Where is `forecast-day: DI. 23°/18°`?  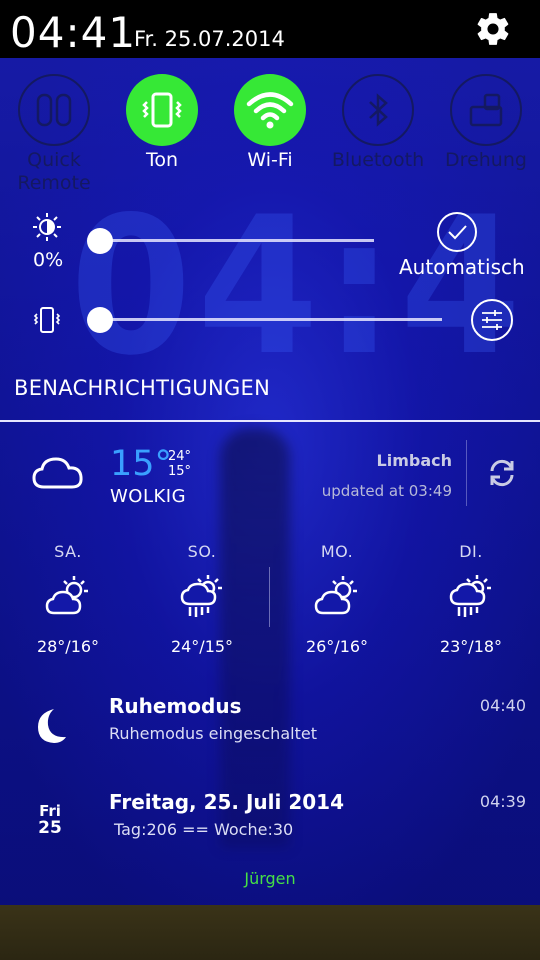 forecast-day: DI. 23°/18° is located at coordinates (471, 599).